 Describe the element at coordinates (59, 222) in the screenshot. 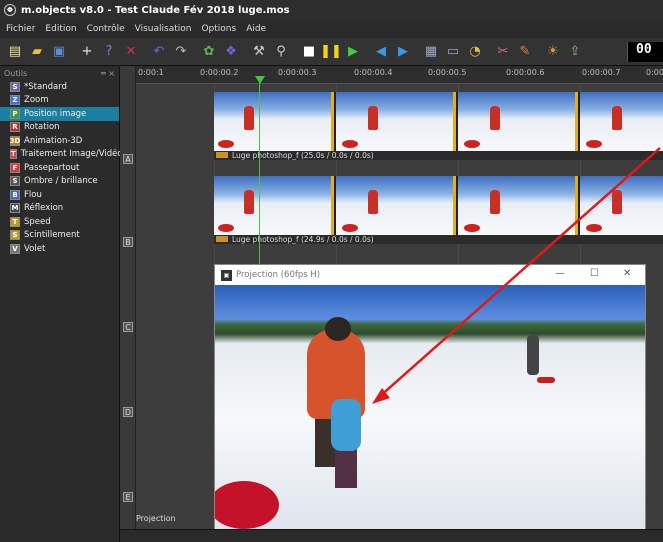

I see `tool-item: T Speed` at that location.